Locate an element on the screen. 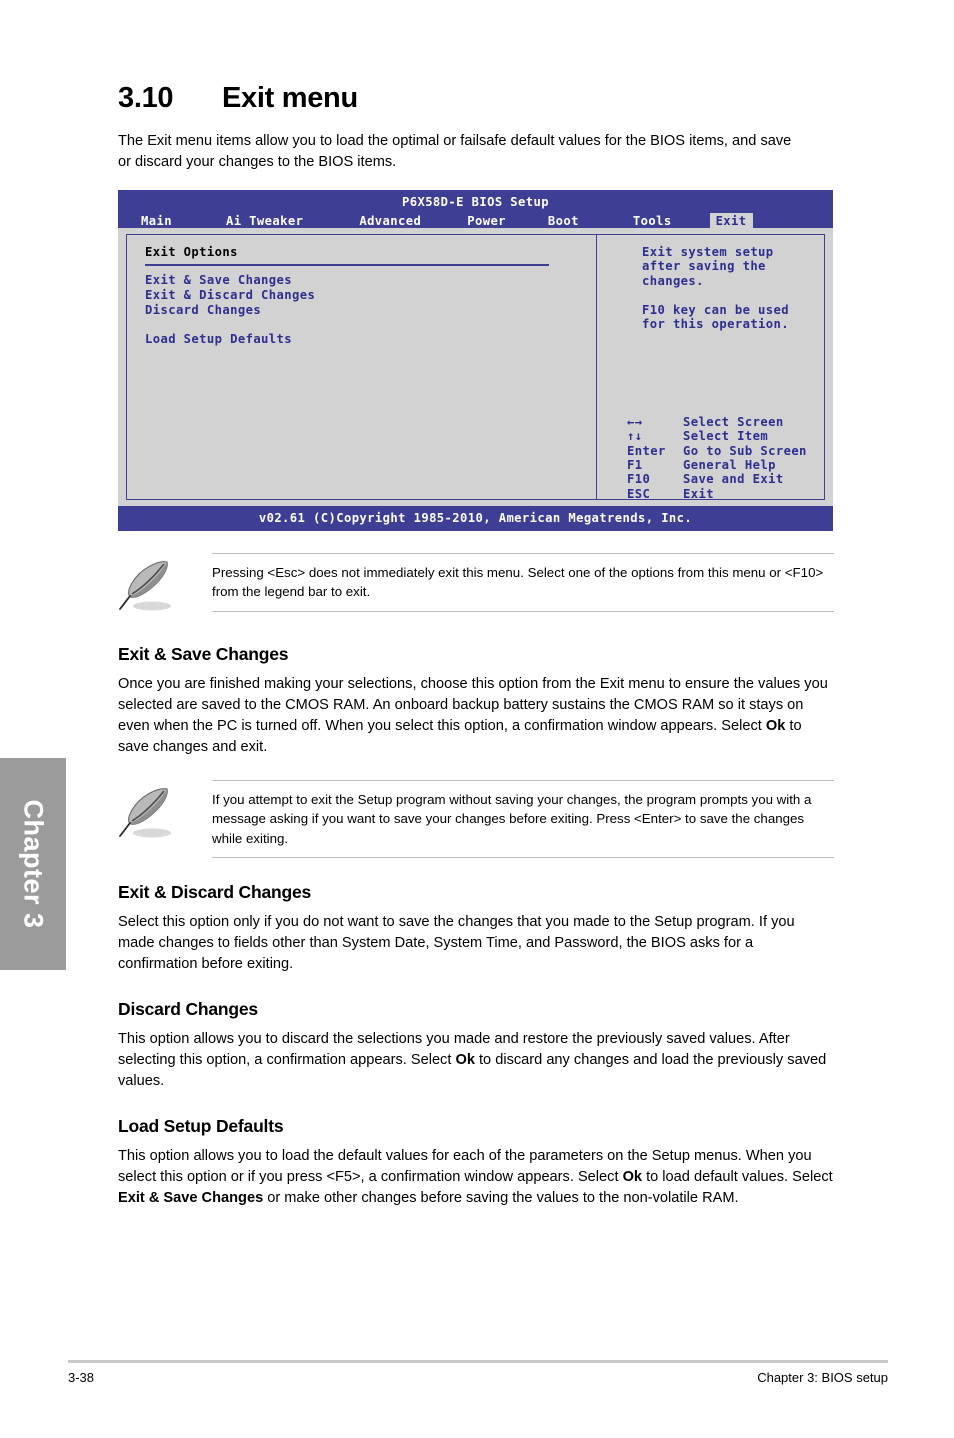 The width and height of the screenshot is (954, 1438). subsection-heading-exit-discard-changes: Exit & Discard Changes is located at coordinates (215, 892).